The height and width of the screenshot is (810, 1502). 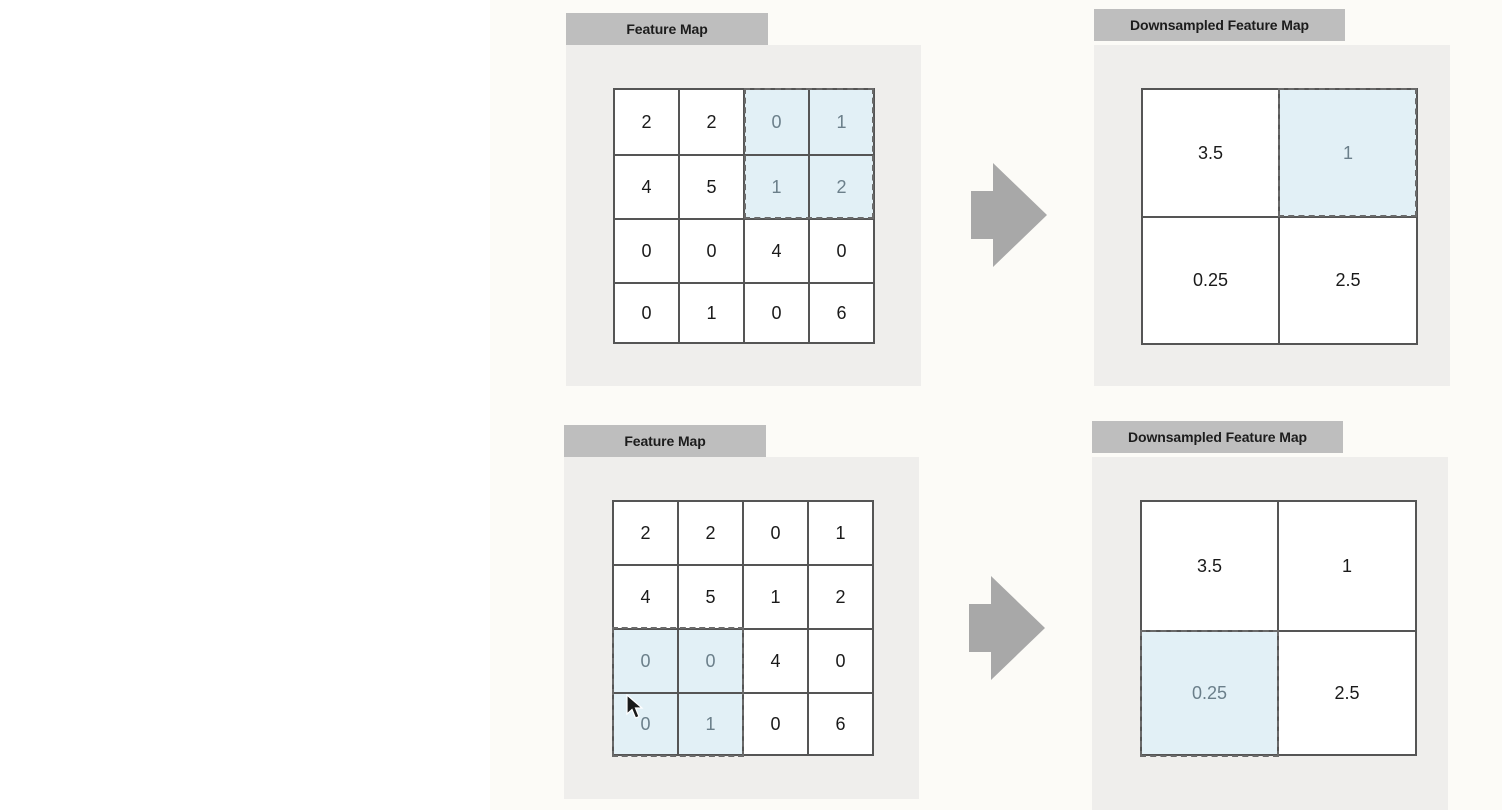 I want to click on feature-cell-pooled: 2, so click(x=841, y=187).